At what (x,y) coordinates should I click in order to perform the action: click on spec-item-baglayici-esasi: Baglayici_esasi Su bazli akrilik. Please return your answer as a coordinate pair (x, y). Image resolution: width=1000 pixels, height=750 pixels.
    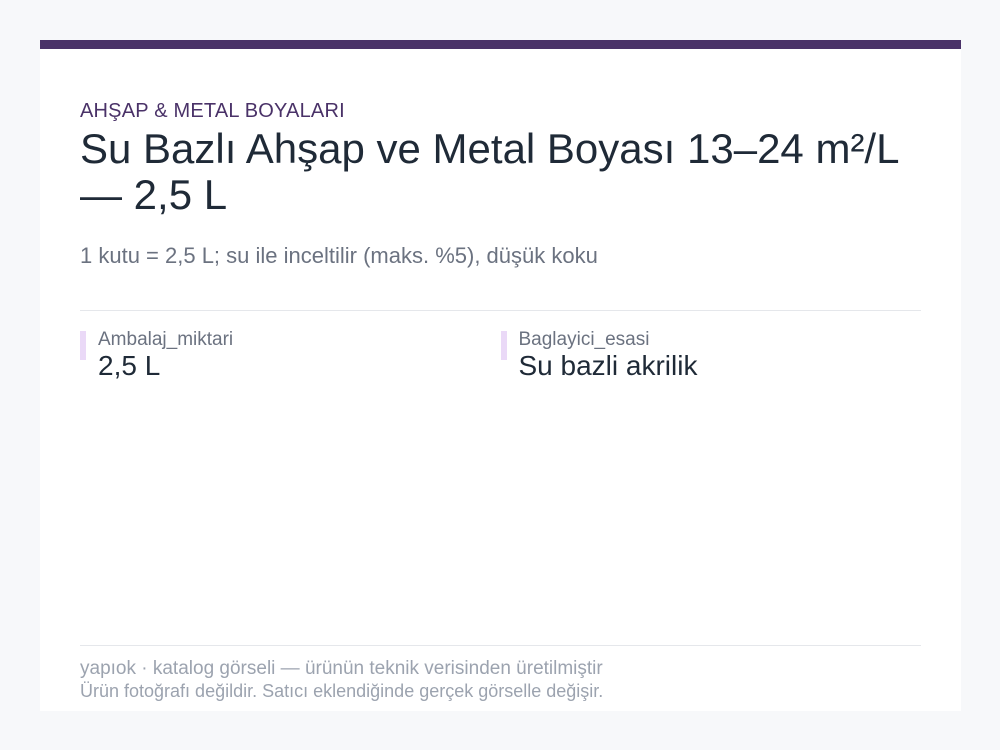
    Looking at the image, I should click on (711, 355).